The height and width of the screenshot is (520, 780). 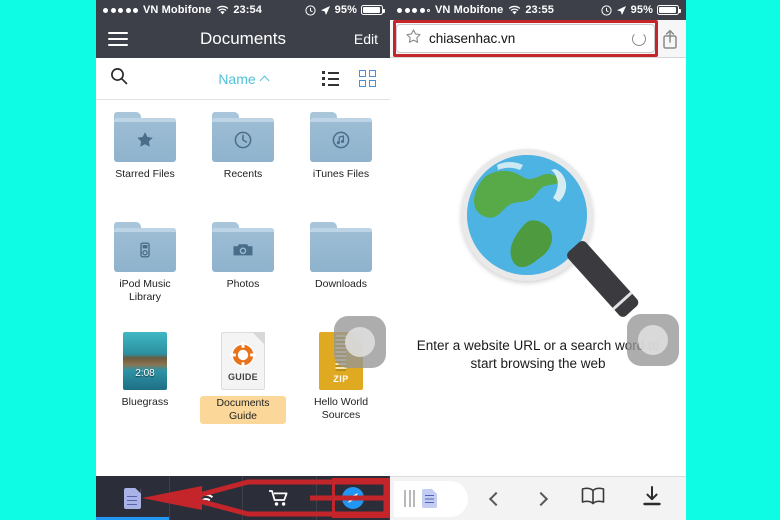 What do you see at coordinates (119, 78) in the screenshot?
I see `search-icon` at bounding box center [119, 78].